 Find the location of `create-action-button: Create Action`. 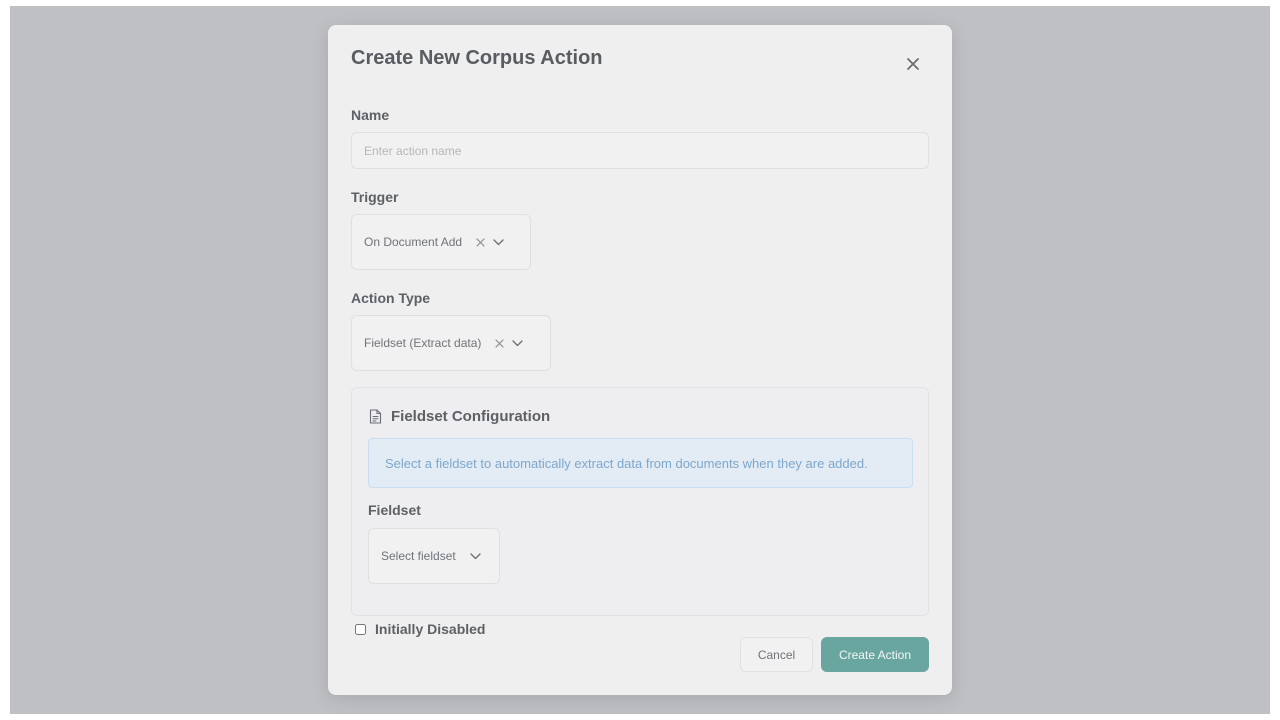

create-action-button: Create Action is located at coordinates (875, 654).